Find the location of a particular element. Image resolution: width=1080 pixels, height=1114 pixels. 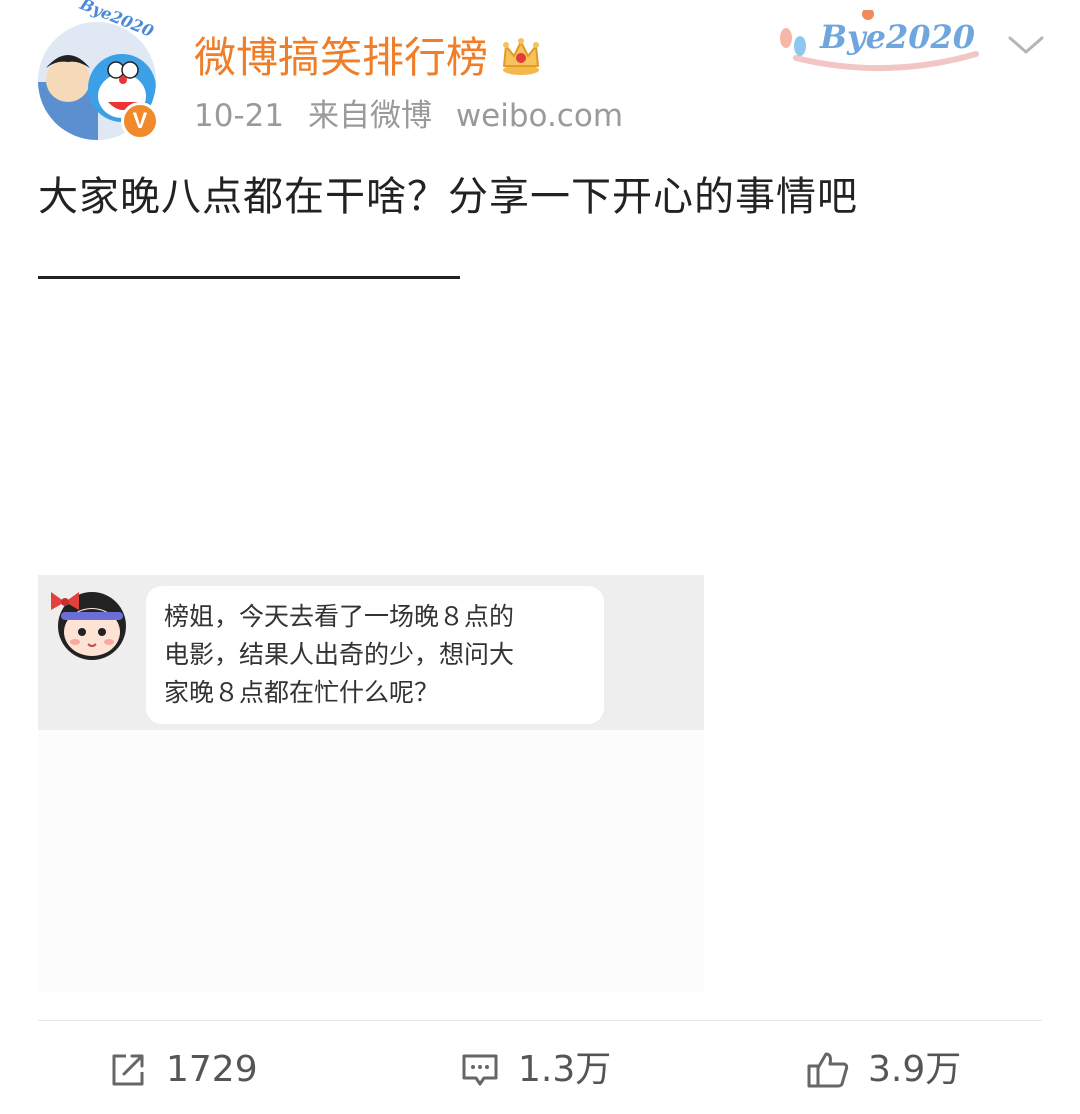

comment-icon is located at coordinates (480, 1070).